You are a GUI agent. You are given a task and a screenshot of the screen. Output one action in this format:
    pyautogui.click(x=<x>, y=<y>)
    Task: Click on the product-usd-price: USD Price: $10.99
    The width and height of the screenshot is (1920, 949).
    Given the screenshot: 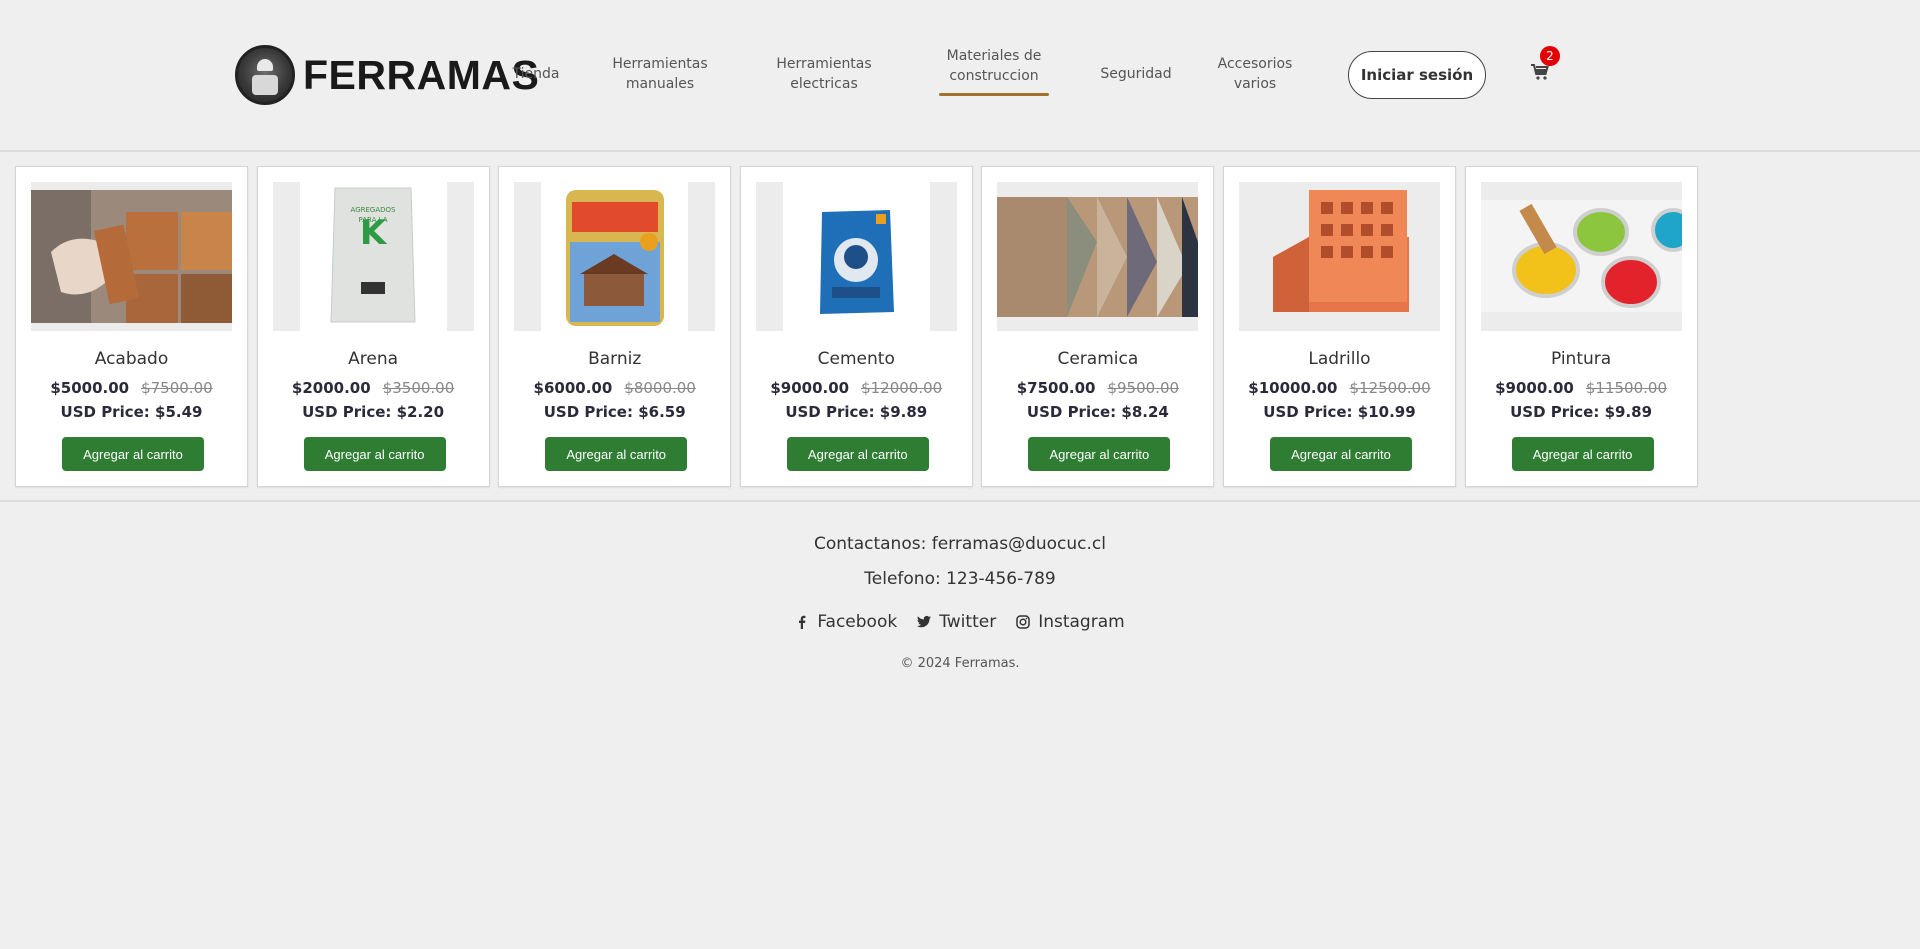 What is the action you would take?
    pyautogui.click(x=1339, y=412)
    